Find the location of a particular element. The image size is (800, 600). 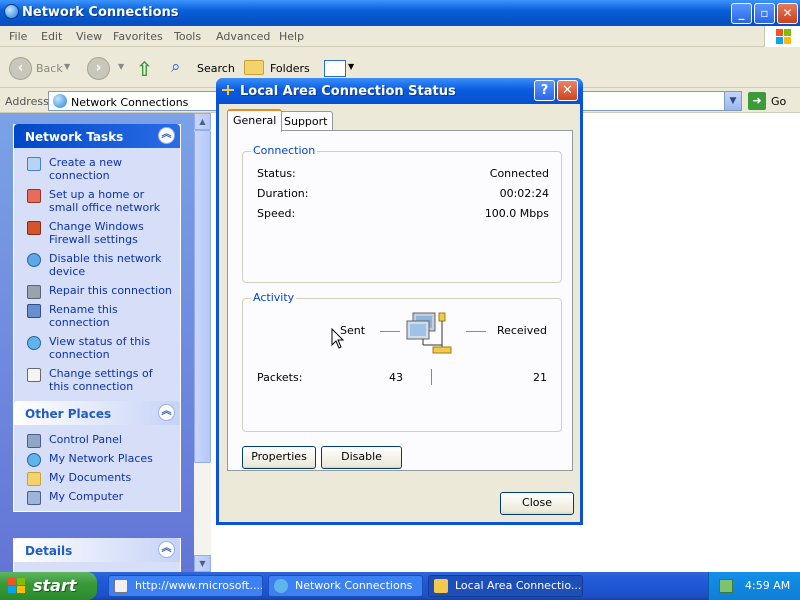

menu-view: View is located at coordinates (89, 36).